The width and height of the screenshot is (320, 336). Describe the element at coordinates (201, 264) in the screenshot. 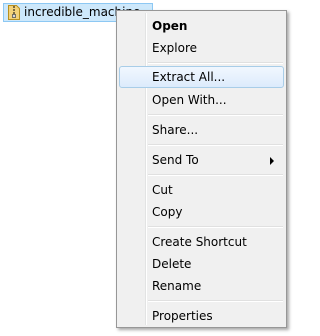

I see `menu-item-delete: Delete` at that location.